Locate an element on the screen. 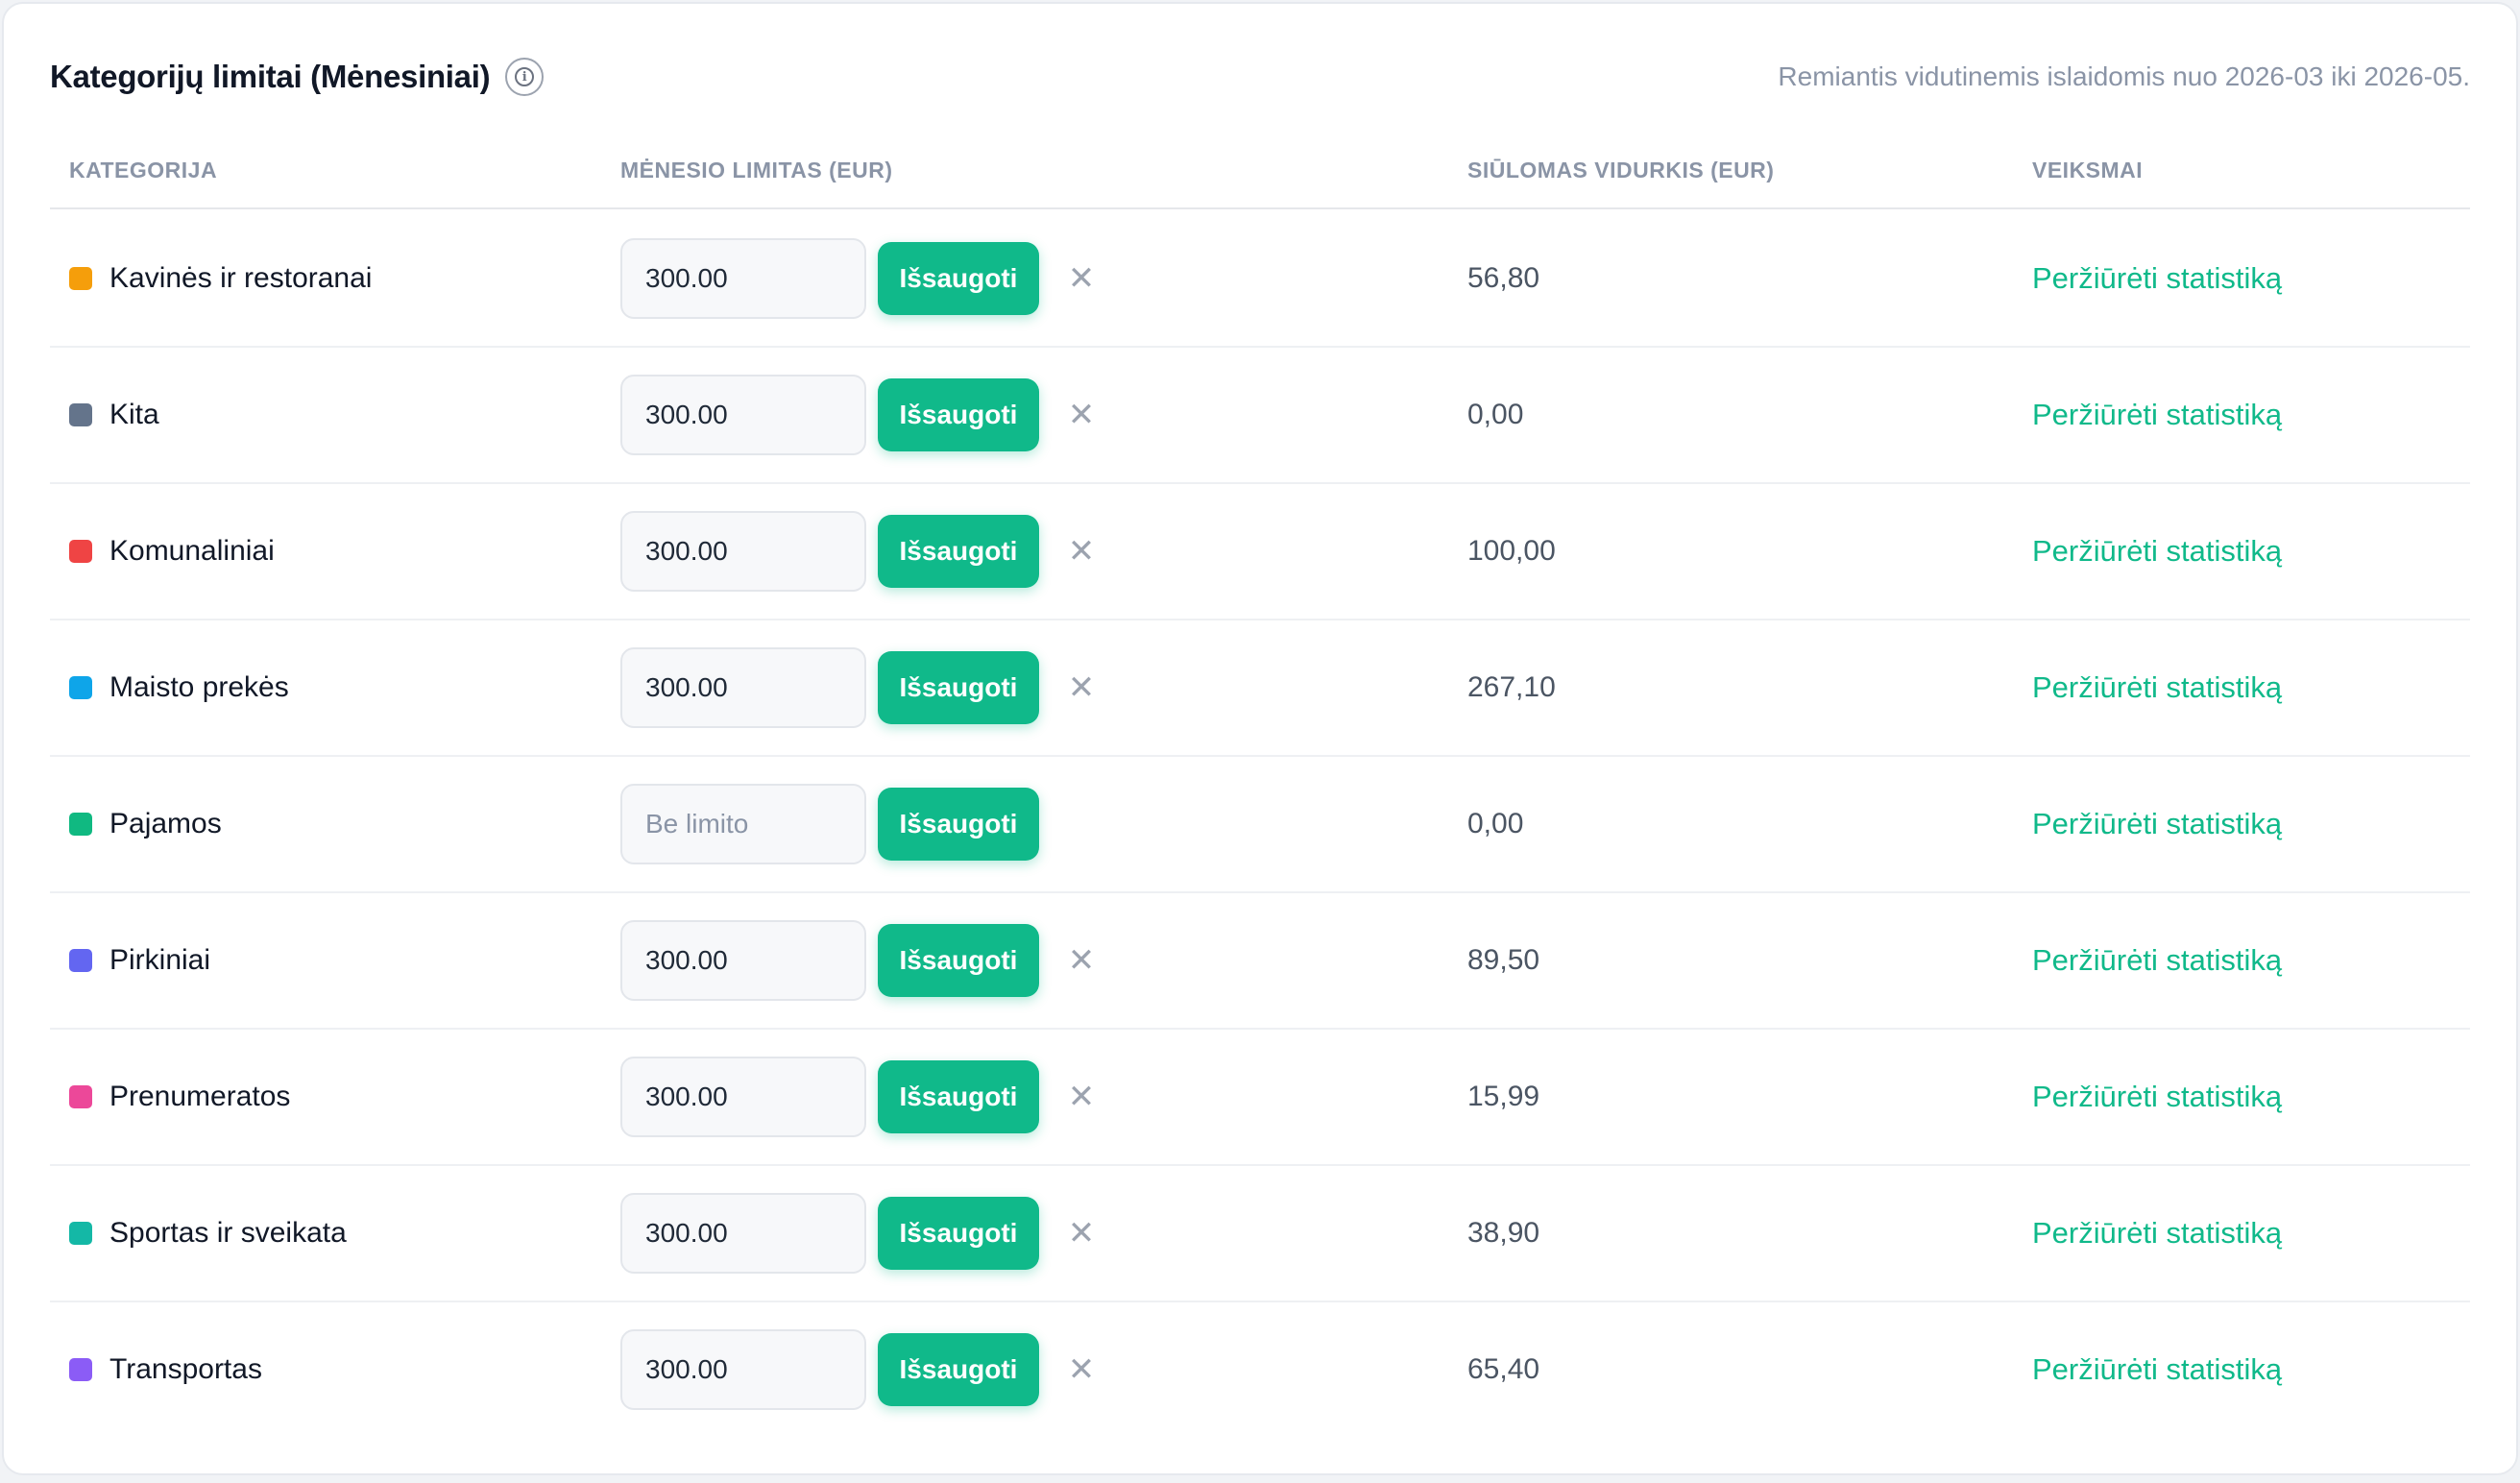 This screenshot has height=1483, width=2520. category-name: Pirkiniai is located at coordinates (160, 960).